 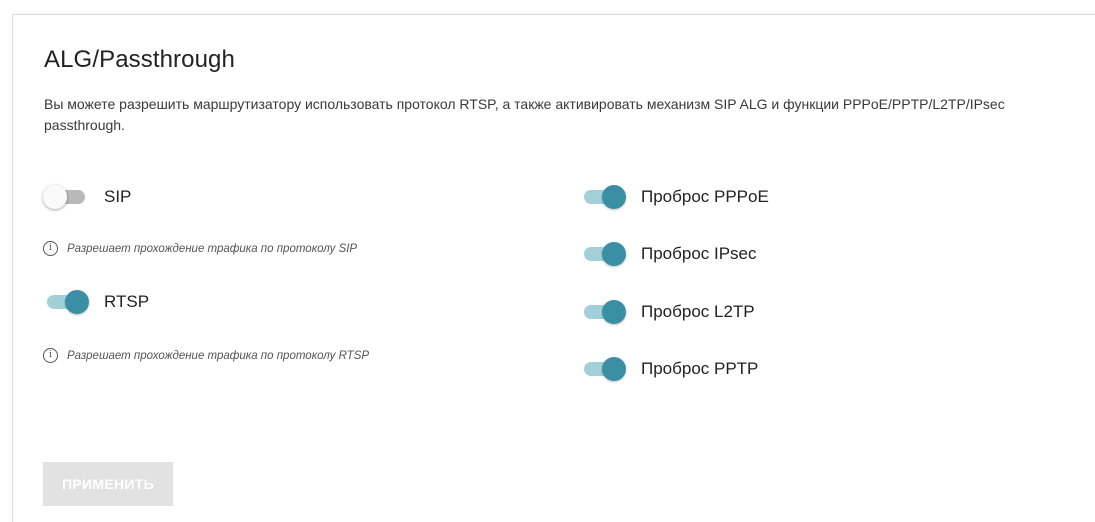 I want to click on apply-button: ПРИМЕНИТЬ, so click(x=108, y=484).